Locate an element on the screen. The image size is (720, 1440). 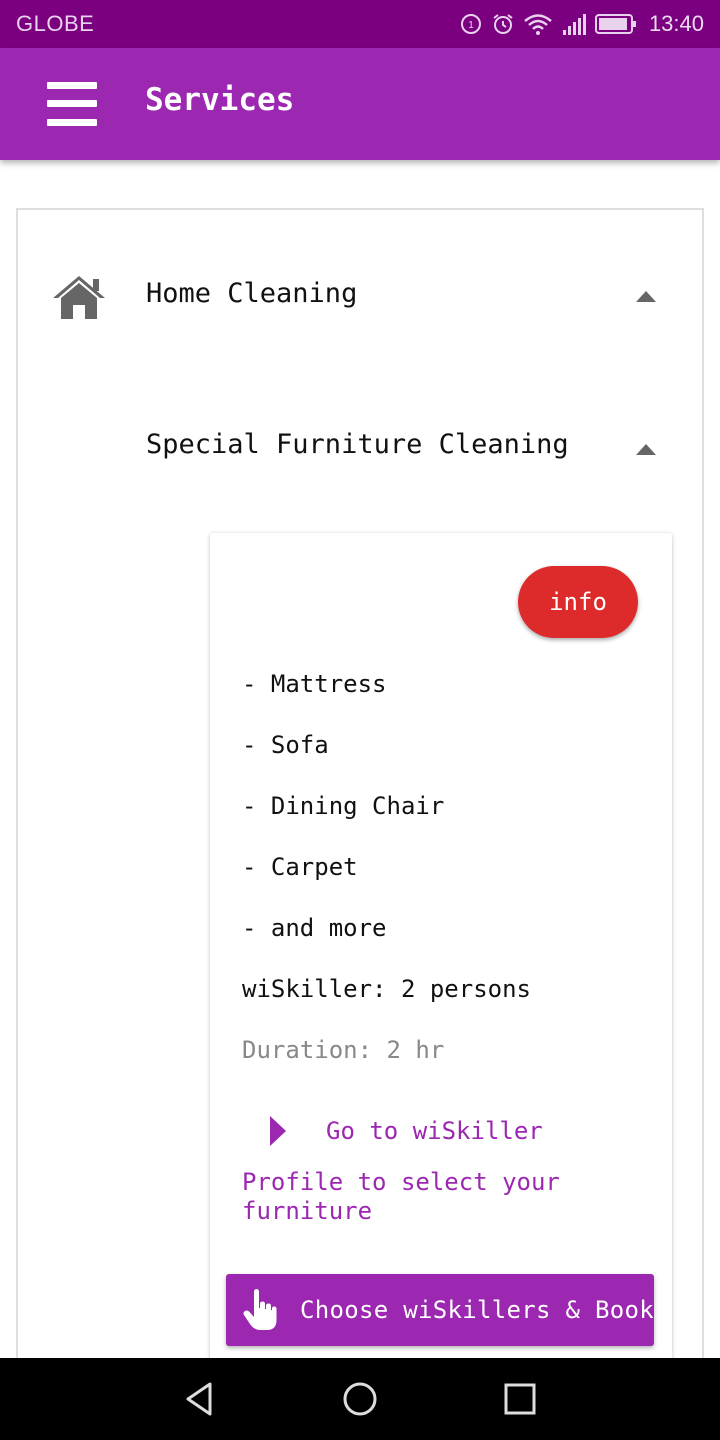
list-item: - Sofa is located at coordinates (285, 745).